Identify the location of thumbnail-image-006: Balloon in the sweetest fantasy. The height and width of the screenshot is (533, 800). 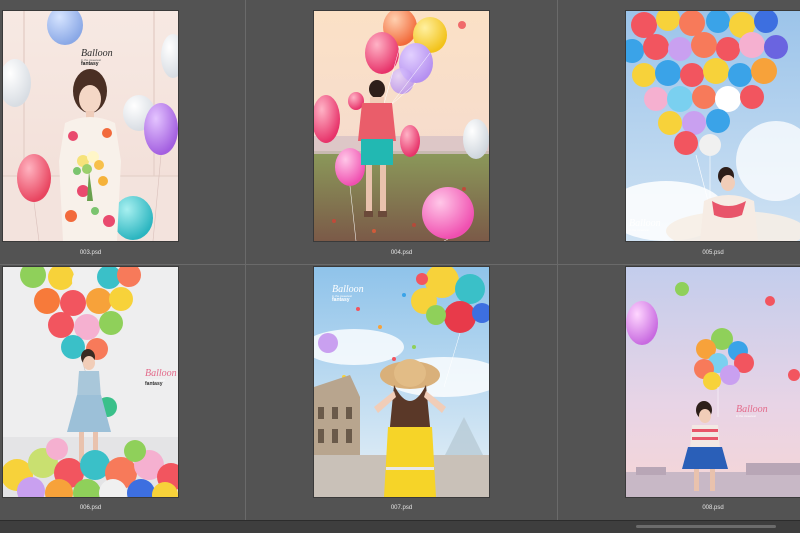
(90, 382).